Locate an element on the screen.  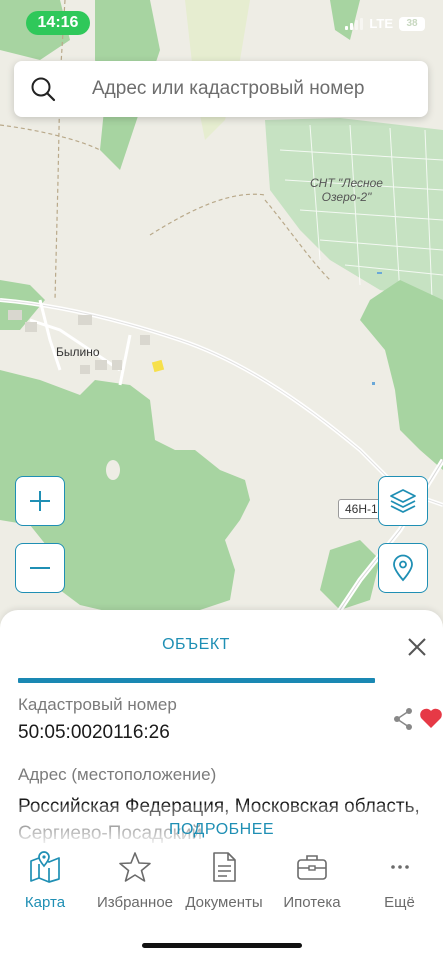
cadastral-label: Кадастровый номер is located at coordinates (97, 704).